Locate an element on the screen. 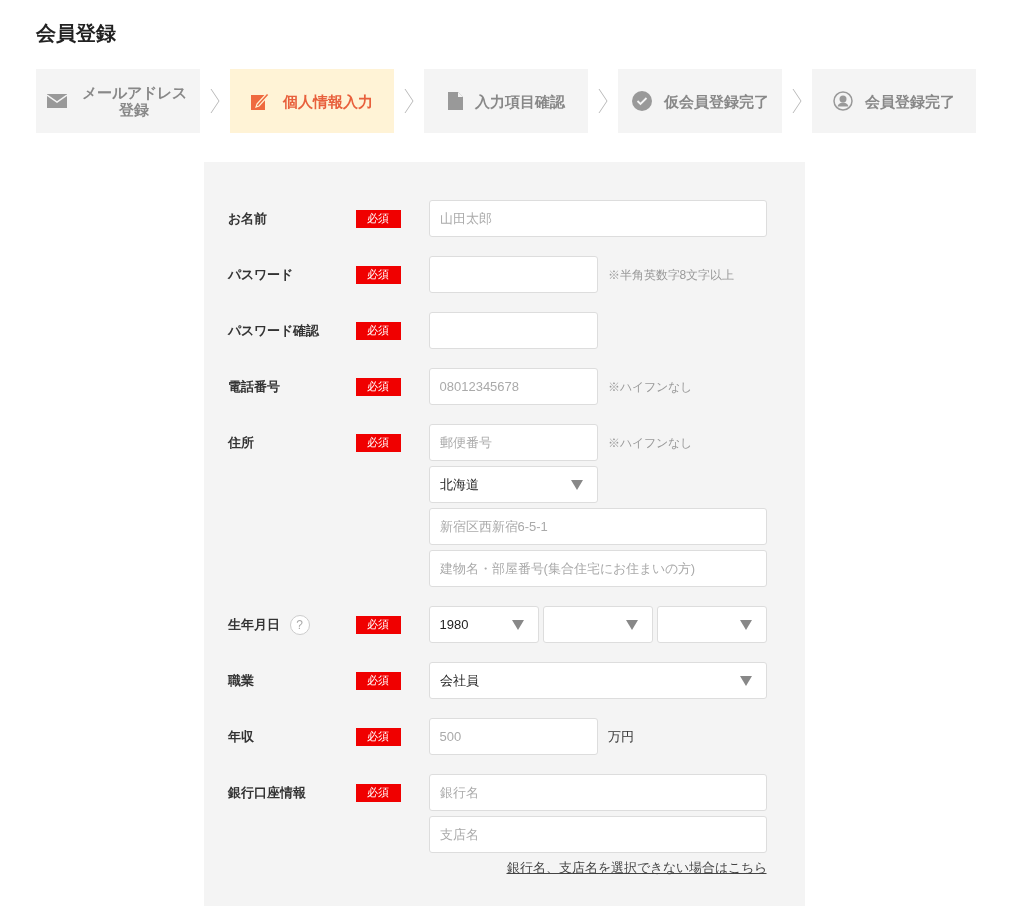 The height and width of the screenshot is (906, 1024). input-field: 郵便番号 is located at coordinates (513, 442).